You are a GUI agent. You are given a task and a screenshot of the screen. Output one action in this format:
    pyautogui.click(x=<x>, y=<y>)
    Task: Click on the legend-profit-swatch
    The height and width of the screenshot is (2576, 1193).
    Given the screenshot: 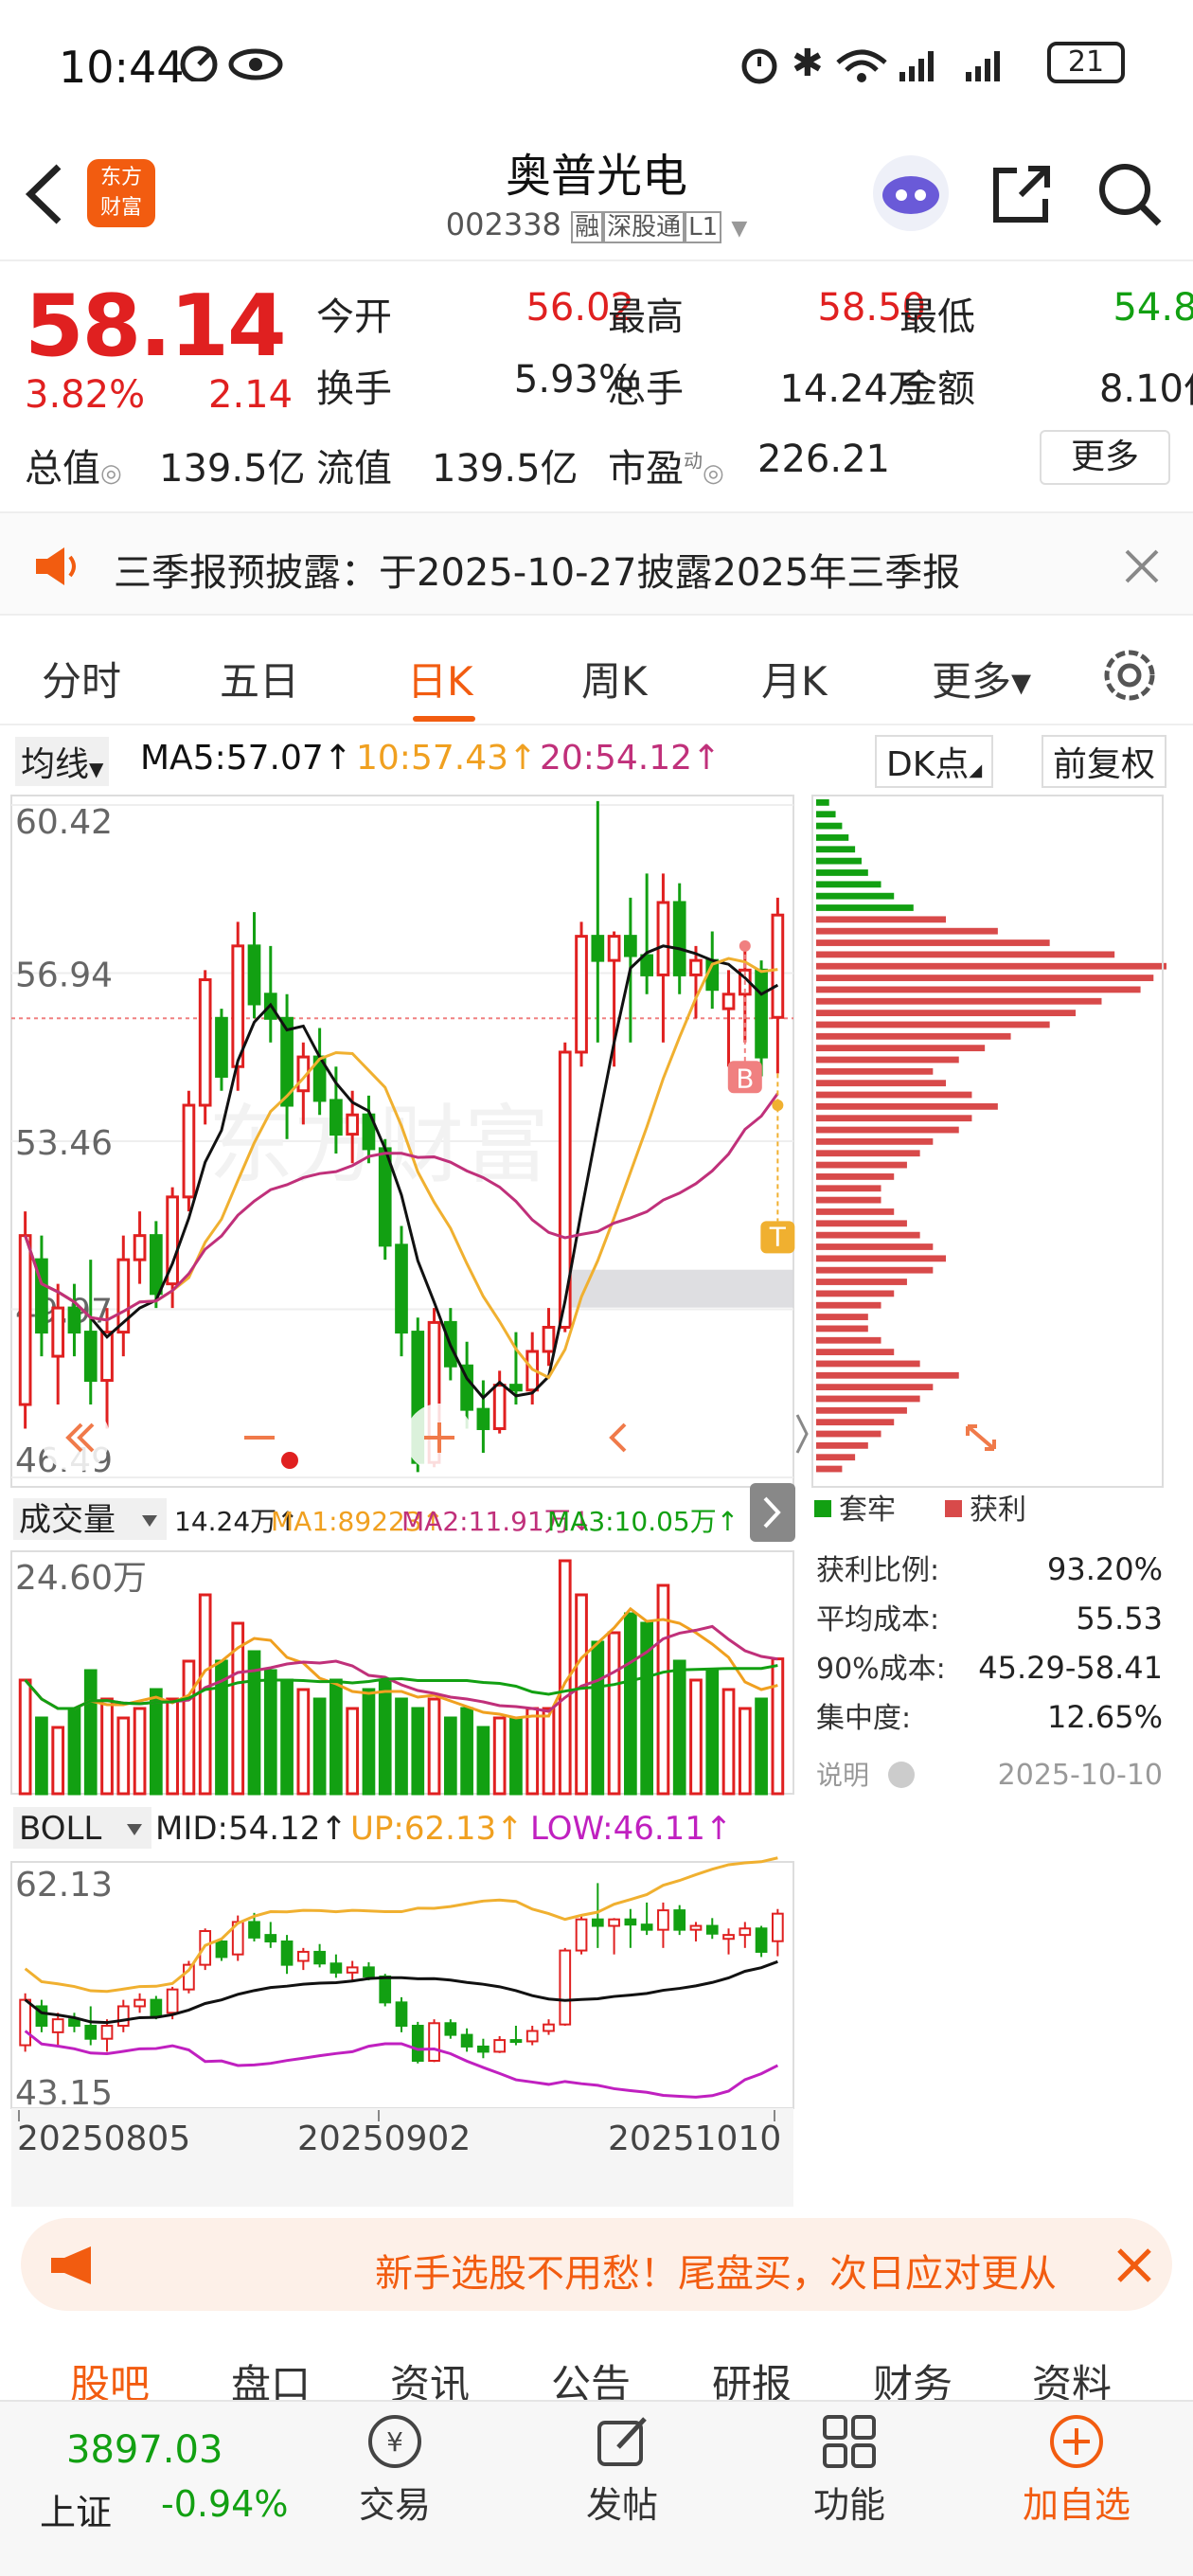 What is the action you would take?
    pyautogui.click(x=953, y=1508)
    